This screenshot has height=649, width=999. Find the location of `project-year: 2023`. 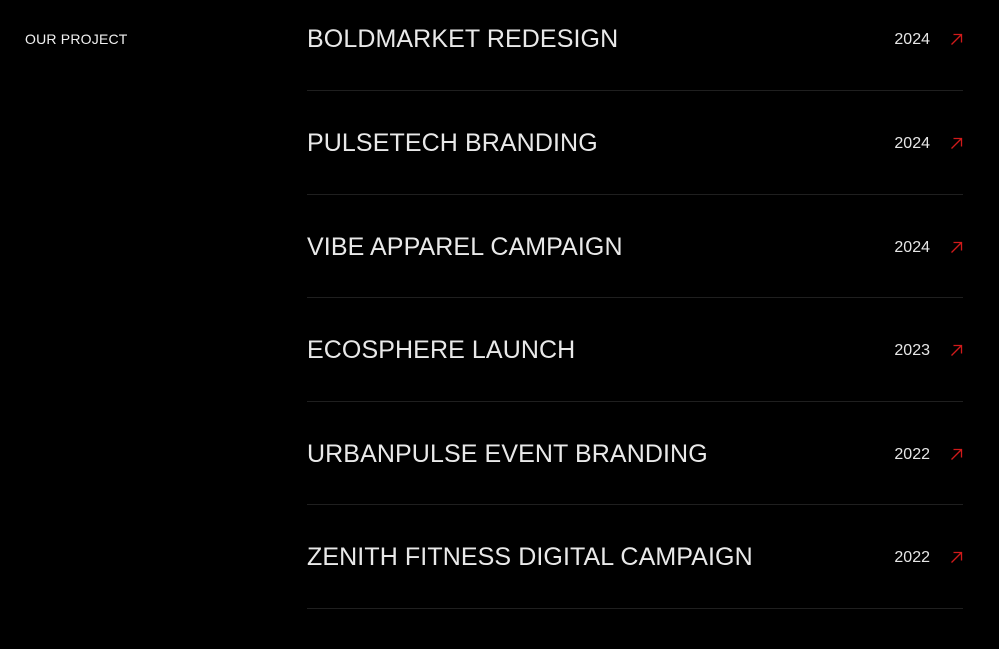

project-year: 2023 is located at coordinates (912, 350).